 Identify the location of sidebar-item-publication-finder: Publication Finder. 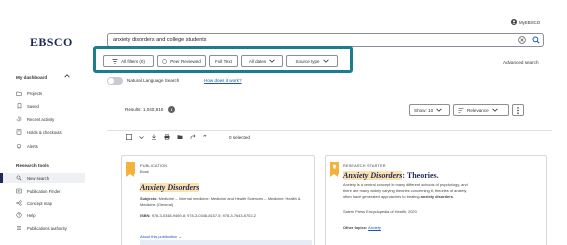
(38, 191).